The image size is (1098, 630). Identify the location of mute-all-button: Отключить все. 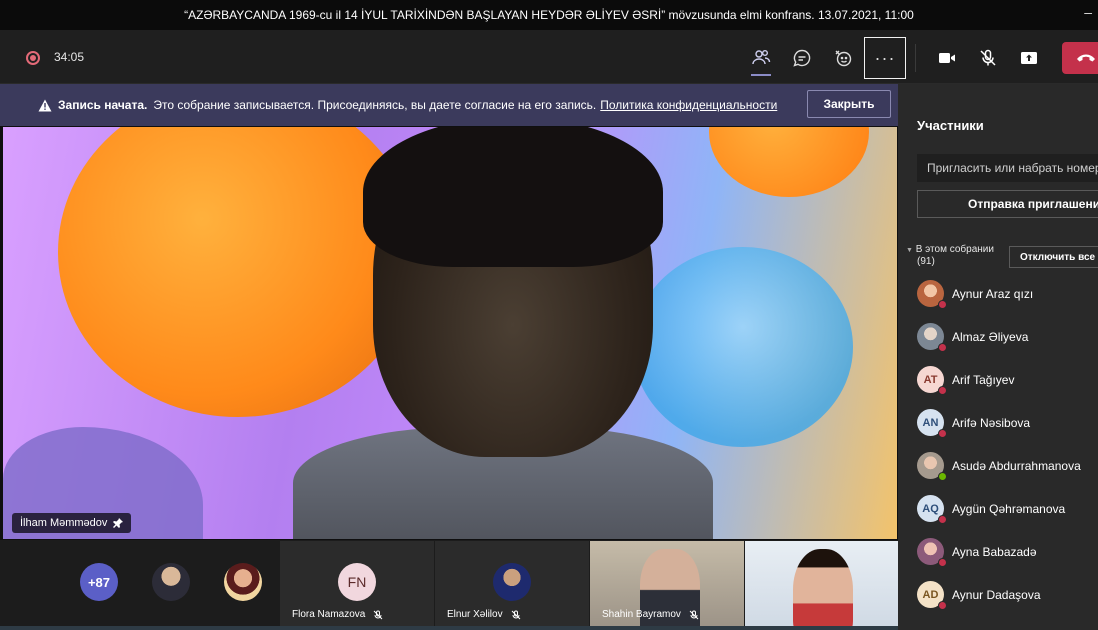
(1053, 257).